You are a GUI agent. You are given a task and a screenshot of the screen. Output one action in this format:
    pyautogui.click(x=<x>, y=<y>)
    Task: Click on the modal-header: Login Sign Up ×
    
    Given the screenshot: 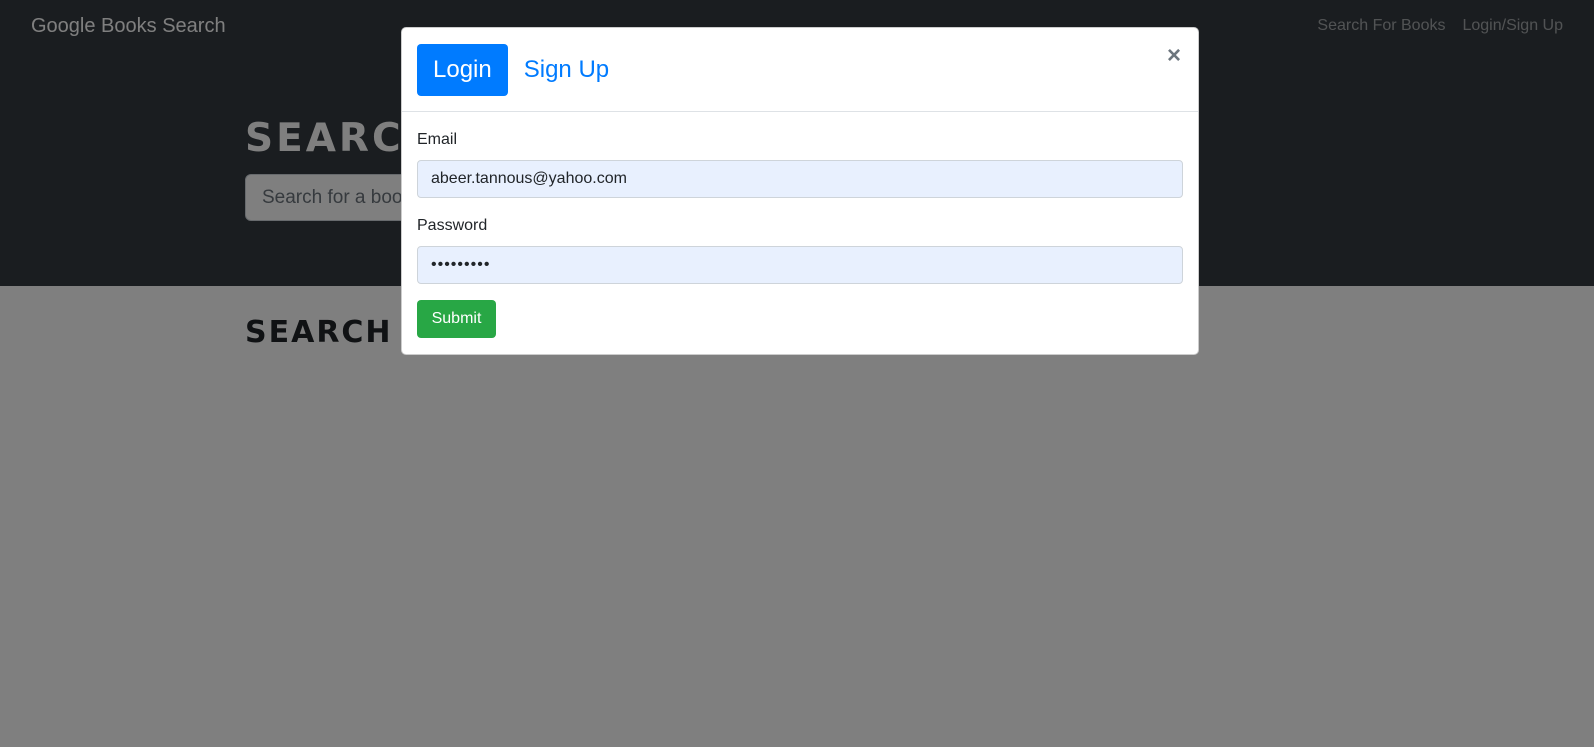 What is the action you would take?
    pyautogui.click(x=800, y=70)
    